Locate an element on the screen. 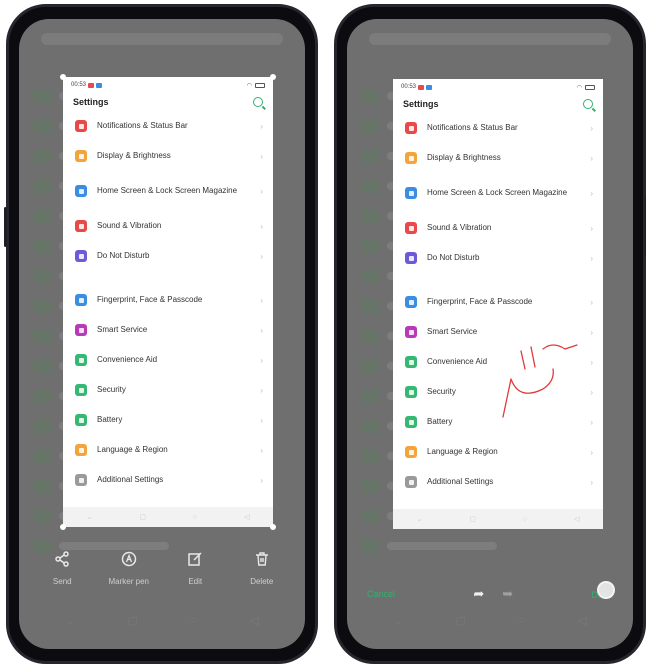  marker-toolbar: Cancel ➦ ➥ Done is located at coordinates (490, 592).